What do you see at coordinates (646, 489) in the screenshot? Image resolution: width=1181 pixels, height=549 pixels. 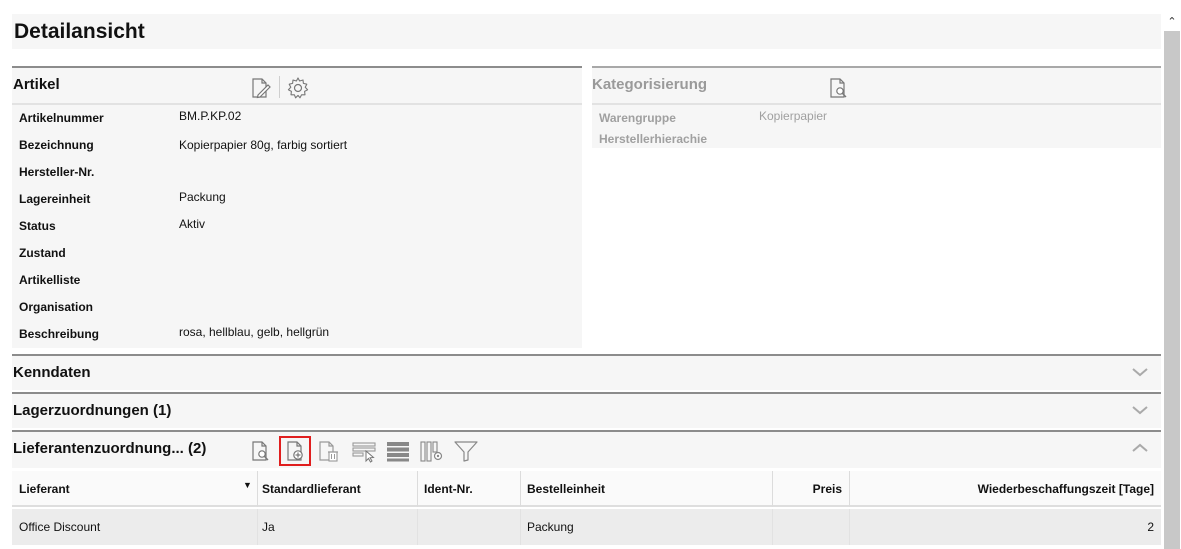 I see `column-header-bestelleinheit: Bestelleinheit` at bounding box center [646, 489].